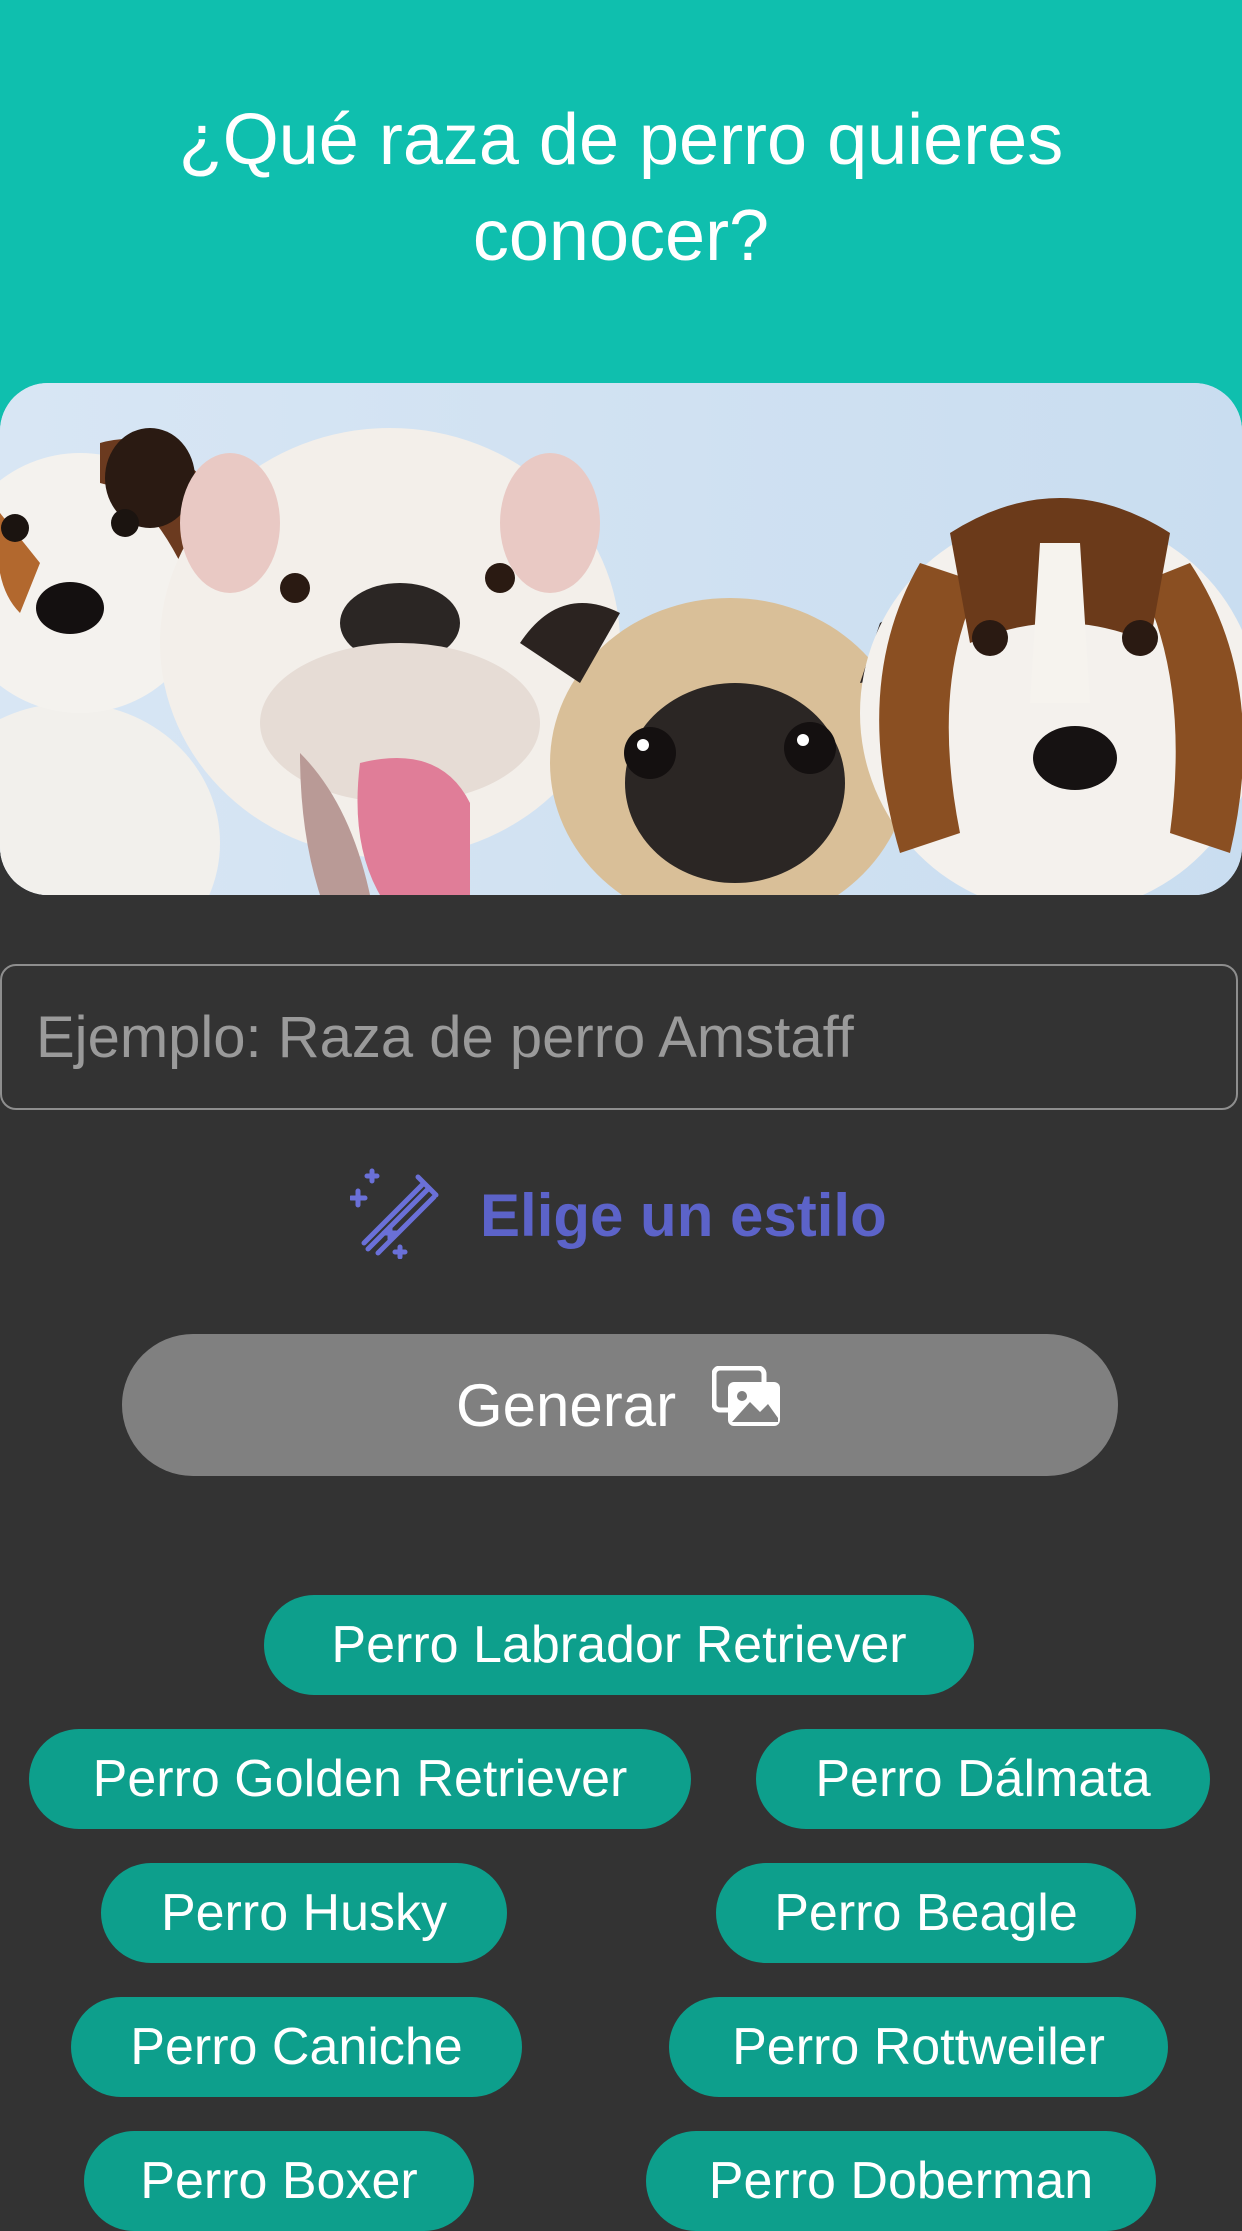  What do you see at coordinates (621, 188) in the screenshot?
I see `page-title: ¿Qué raza de perro quieres conocer?` at bounding box center [621, 188].